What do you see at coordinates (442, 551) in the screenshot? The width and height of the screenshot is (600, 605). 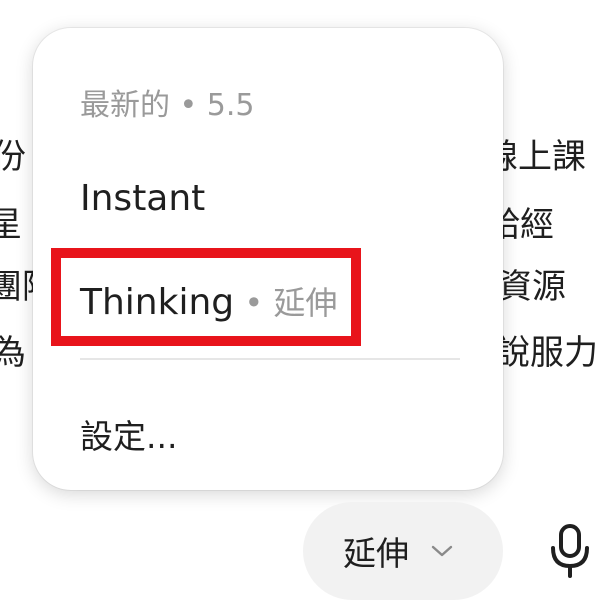 I see `chevron-down-icon` at bounding box center [442, 551].